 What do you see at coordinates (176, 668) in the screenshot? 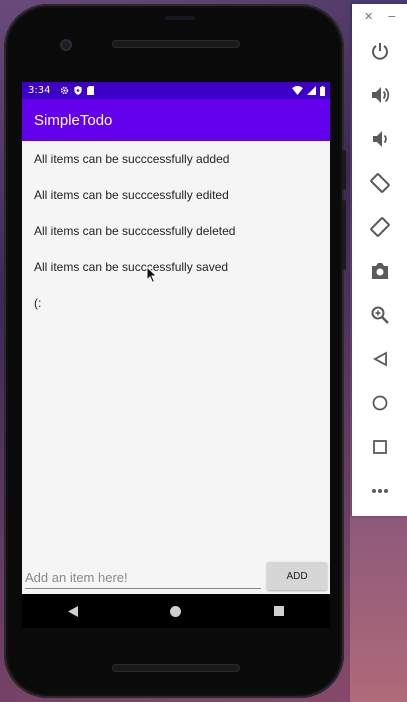
I see `bottom-speaker` at bounding box center [176, 668].